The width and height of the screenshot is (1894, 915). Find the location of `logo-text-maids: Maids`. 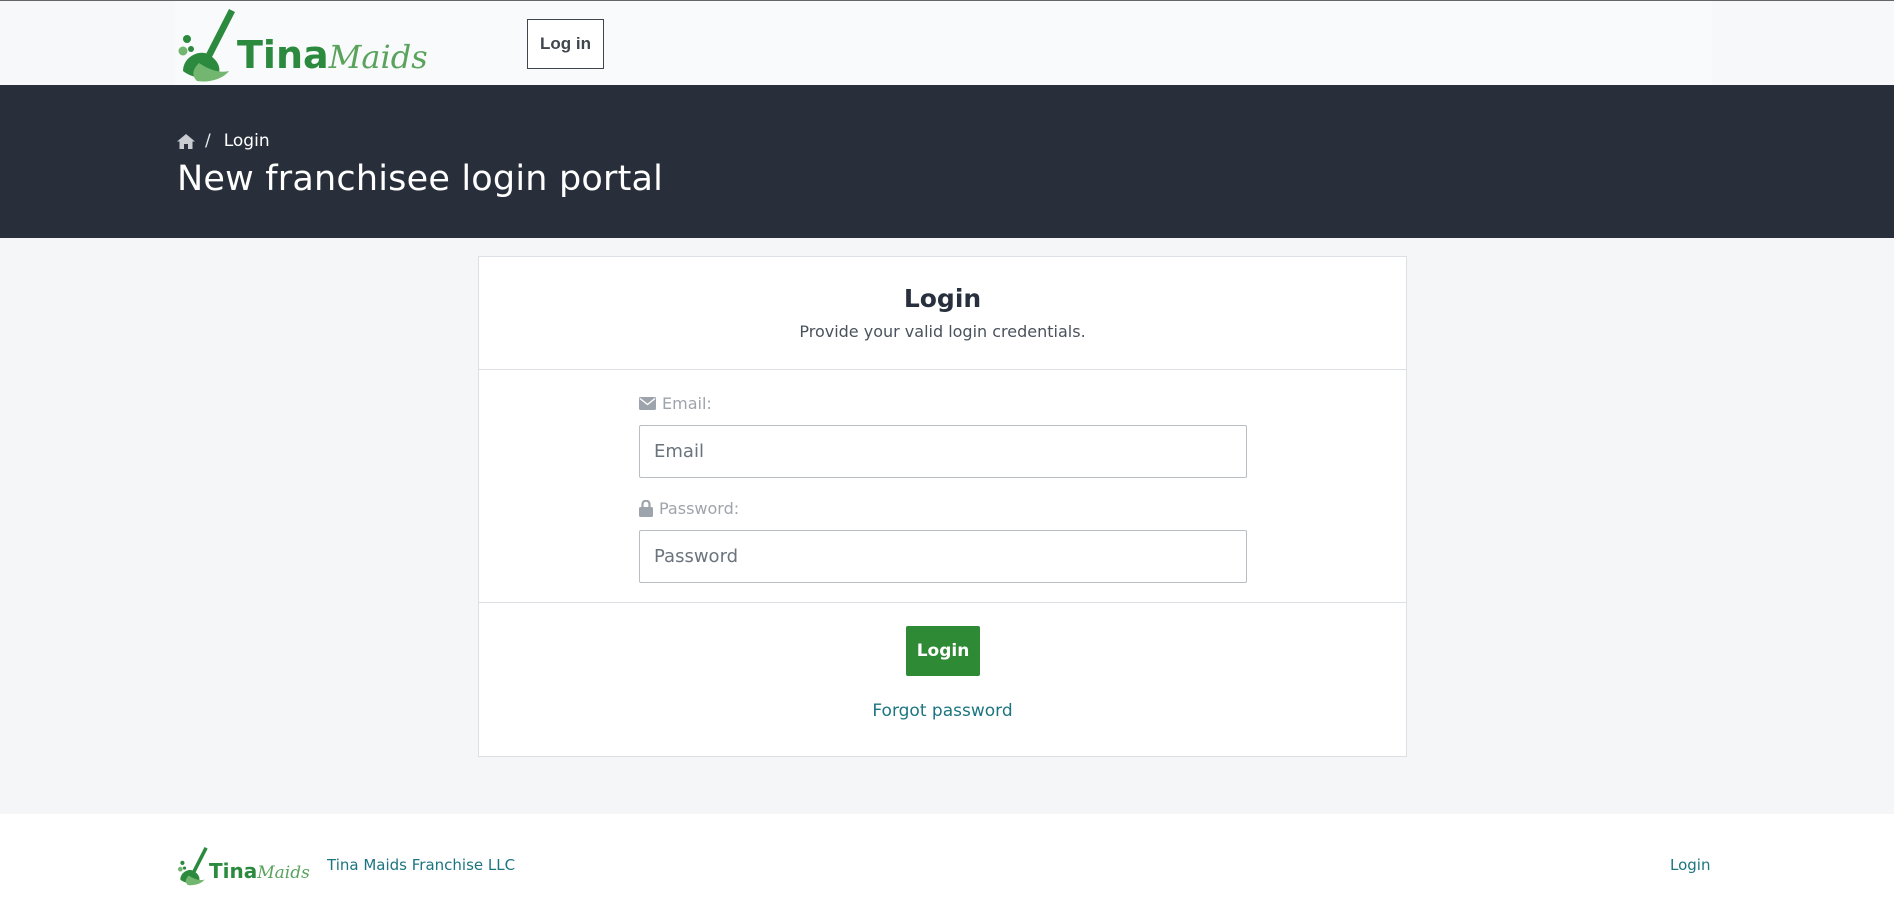

logo-text-maids: Maids is located at coordinates (378, 57).